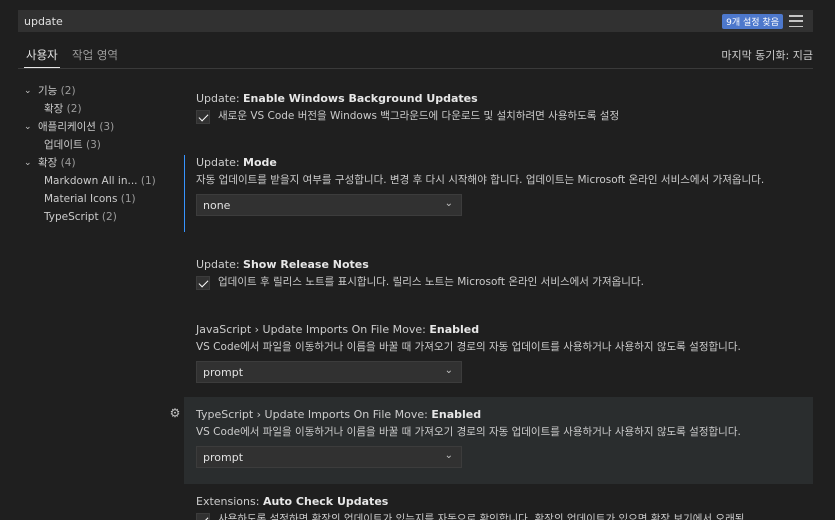  I want to click on settings-search-input, so click(370, 21).